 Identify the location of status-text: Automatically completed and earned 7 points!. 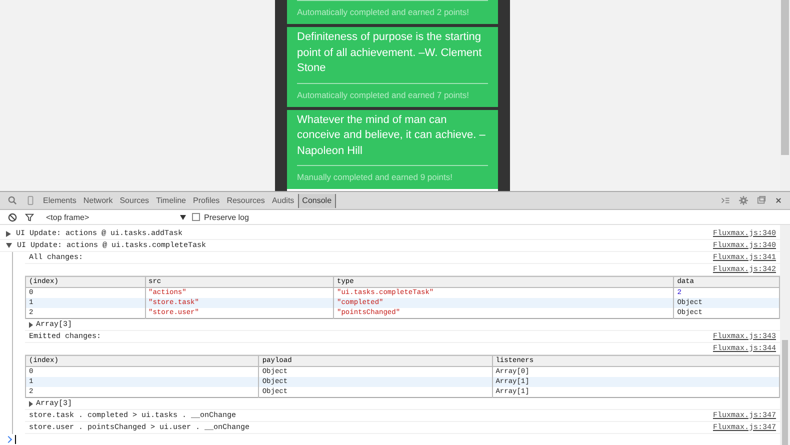
(392, 94).